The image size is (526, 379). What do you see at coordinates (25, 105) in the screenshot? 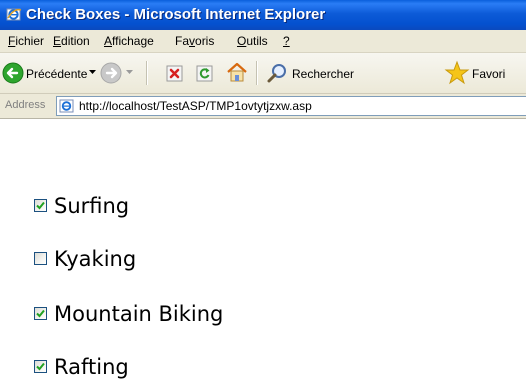
I see `address-label: Address` at bounding box center [25, 105].